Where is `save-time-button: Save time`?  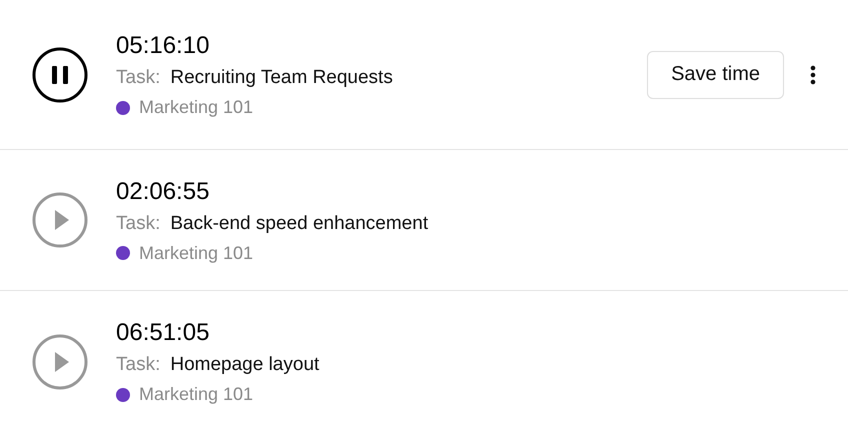
save-time-button: Save time is located at coordinates (715, 74).